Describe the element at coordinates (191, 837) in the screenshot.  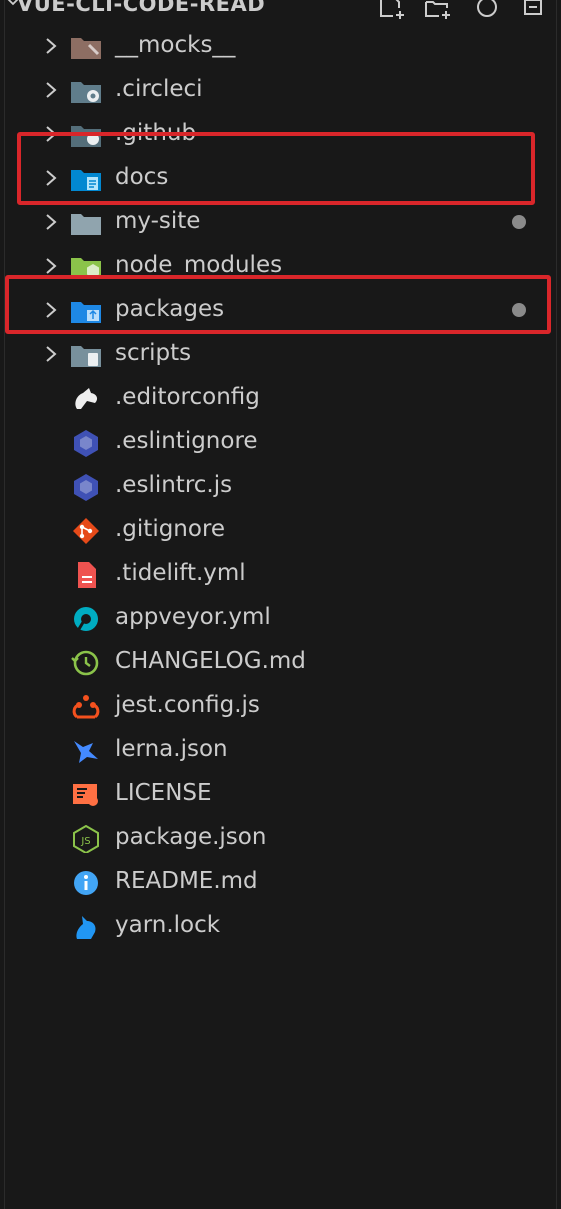
I see `tree-item-label: package.json` at that location.